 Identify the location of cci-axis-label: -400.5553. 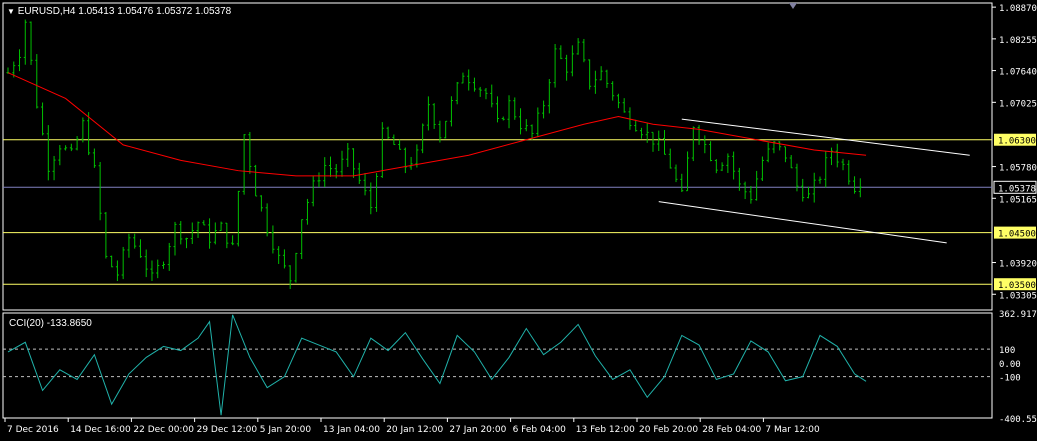
(1018, 420).